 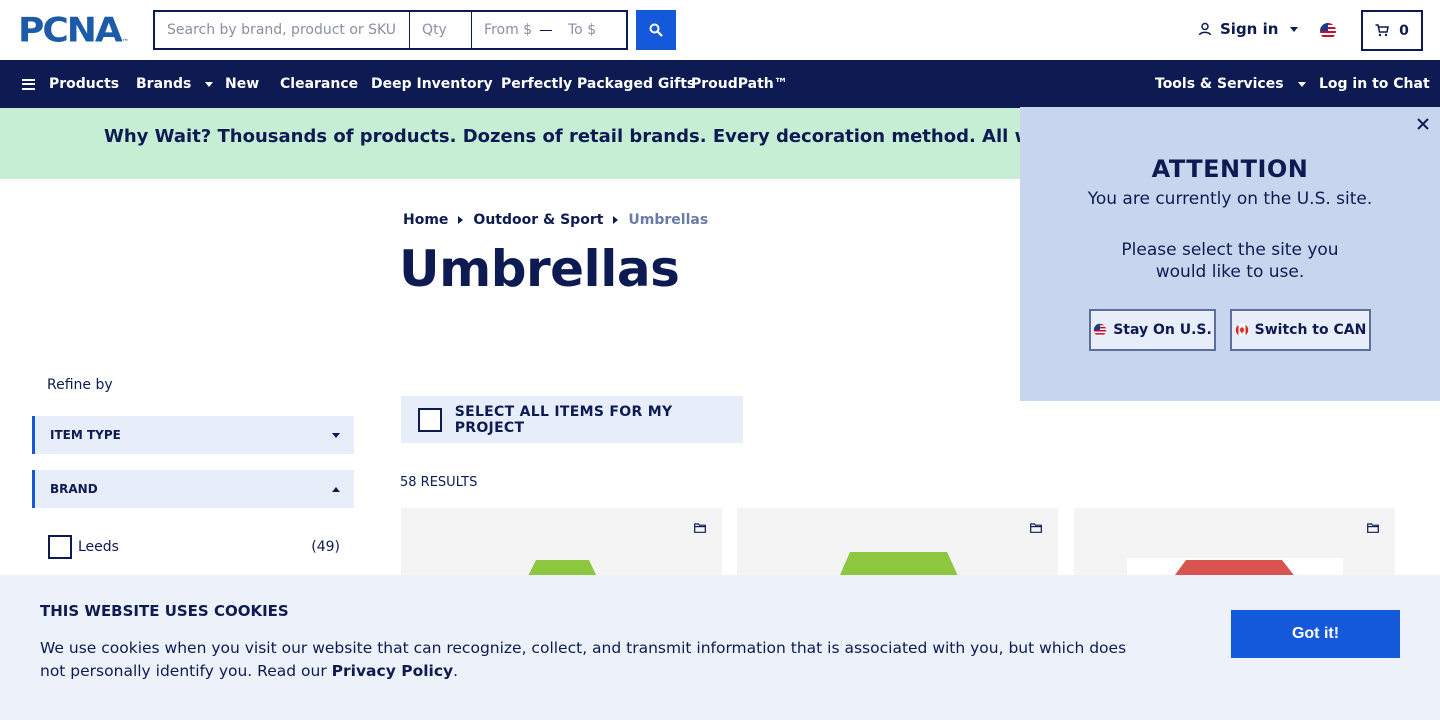 What do you see at coordinates (1423, 124) in the screenshot?
I see `close-icon` at bounding box center [1423, 124].